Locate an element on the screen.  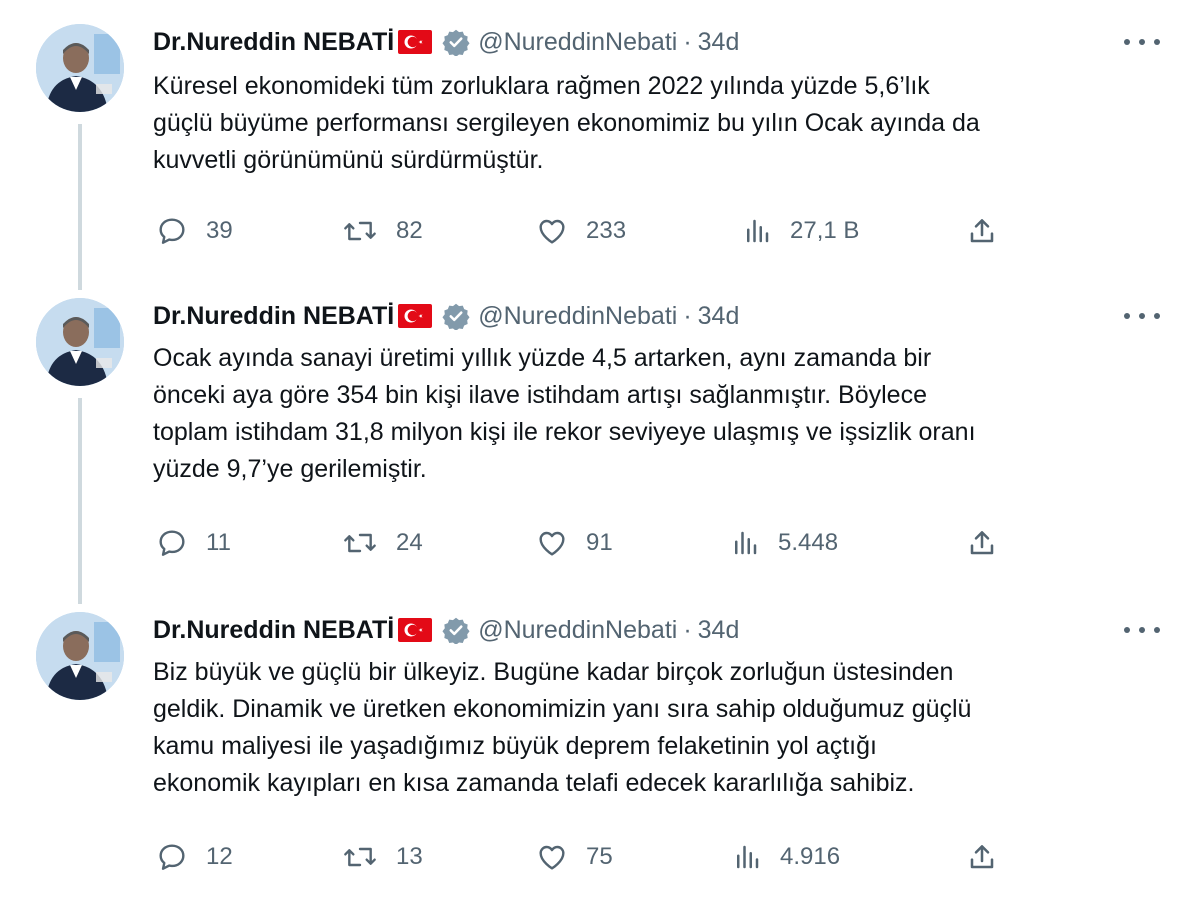
views-button: 27,1 B is located at coordinates (800, 231).